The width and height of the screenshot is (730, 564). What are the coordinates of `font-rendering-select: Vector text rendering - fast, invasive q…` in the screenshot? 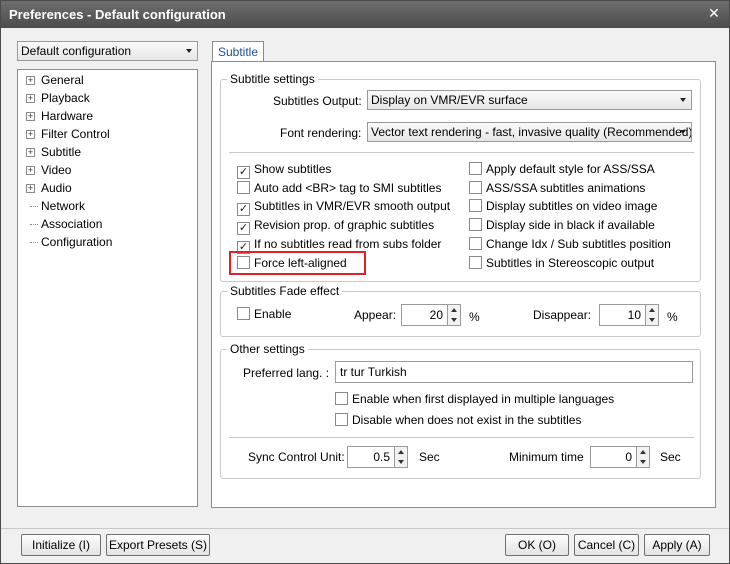 It's located at (529, 132).